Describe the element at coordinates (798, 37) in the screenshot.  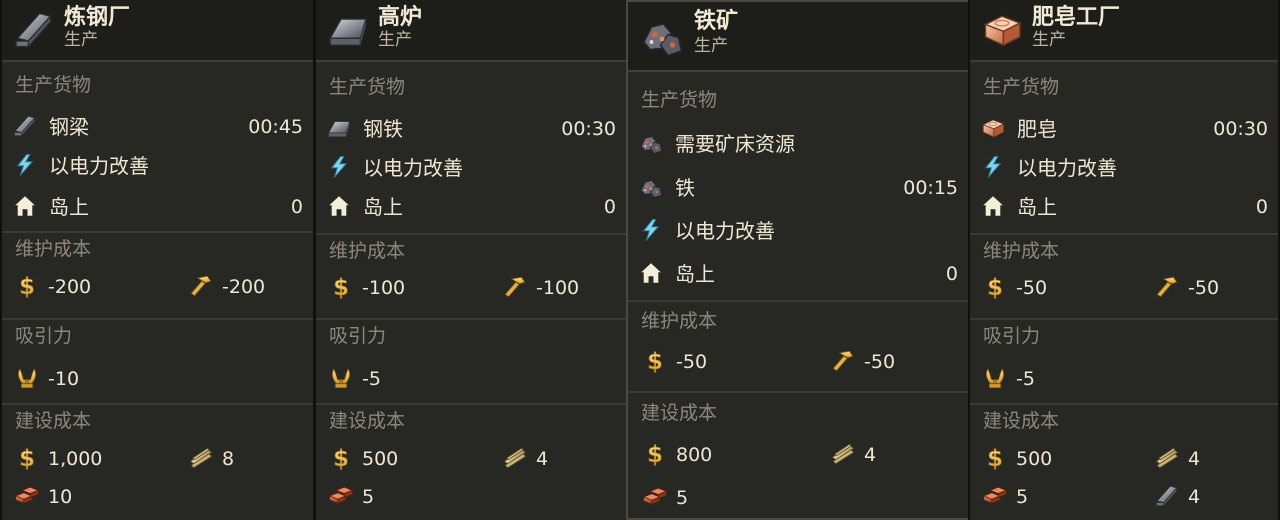
I see `card-header: 铁矿 生产` at that location.